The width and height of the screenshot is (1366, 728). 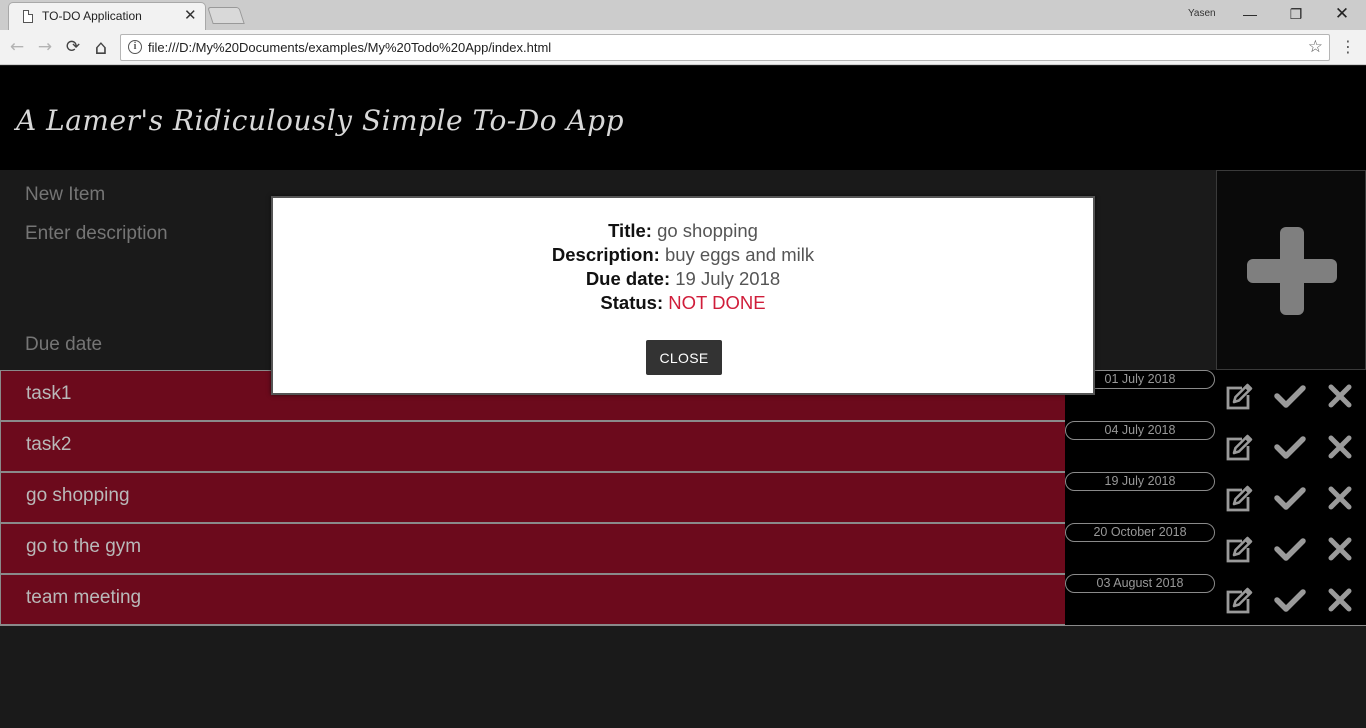 I want to click on task-row: task2 04 July 2018, so click(x=683, y=447).